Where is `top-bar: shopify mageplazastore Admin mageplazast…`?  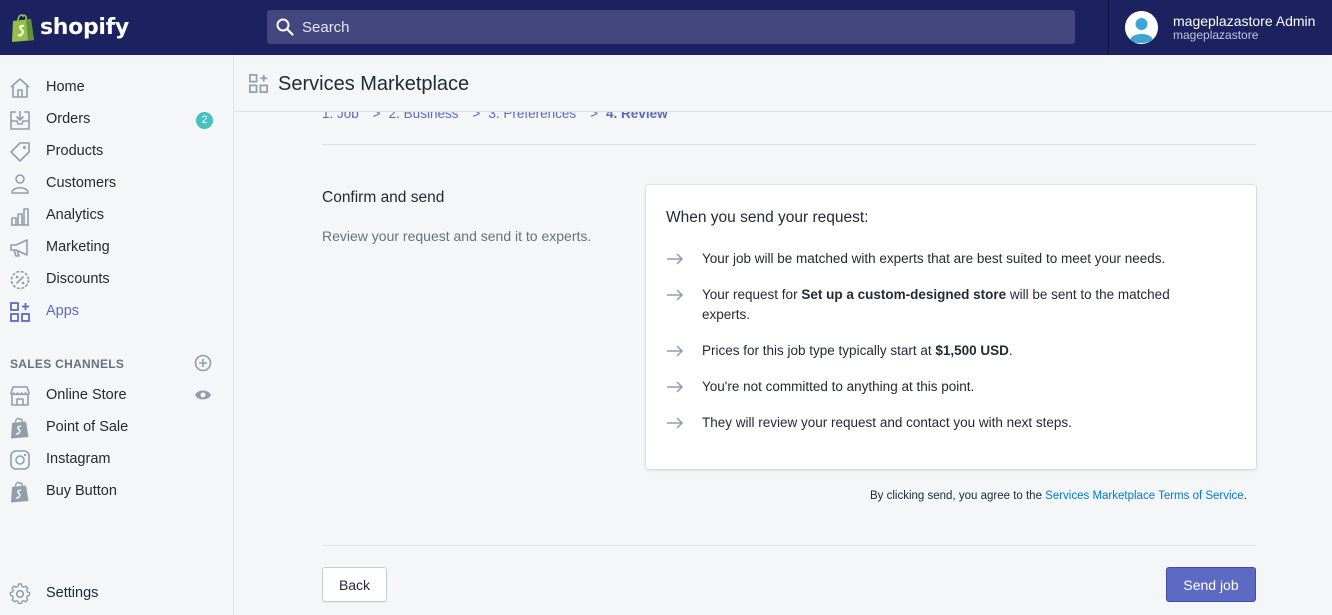
top-bar: shopify mageplazastore Admin mageplazast… is located at coordinates (666, 27).